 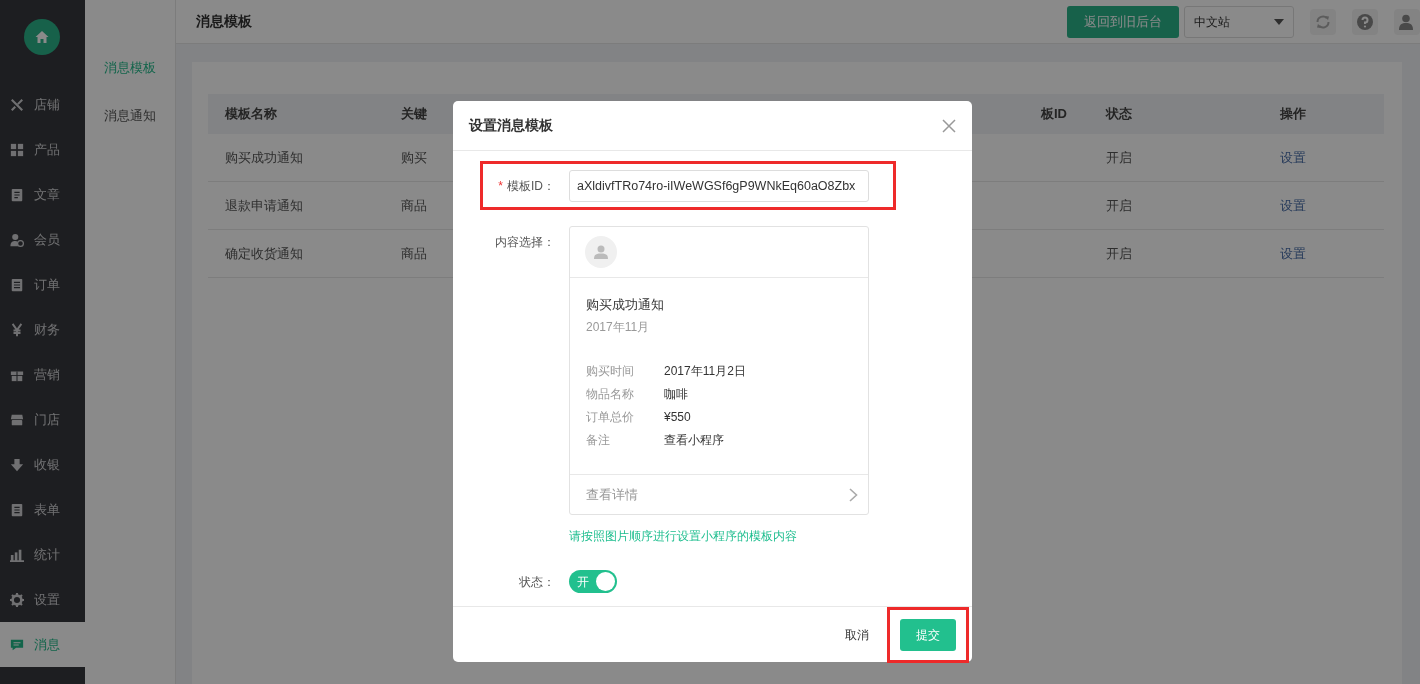 What do you see at coordinates (17, 104) in the screenshot?
I see `tools-icon` at bounding box center [17, 104].